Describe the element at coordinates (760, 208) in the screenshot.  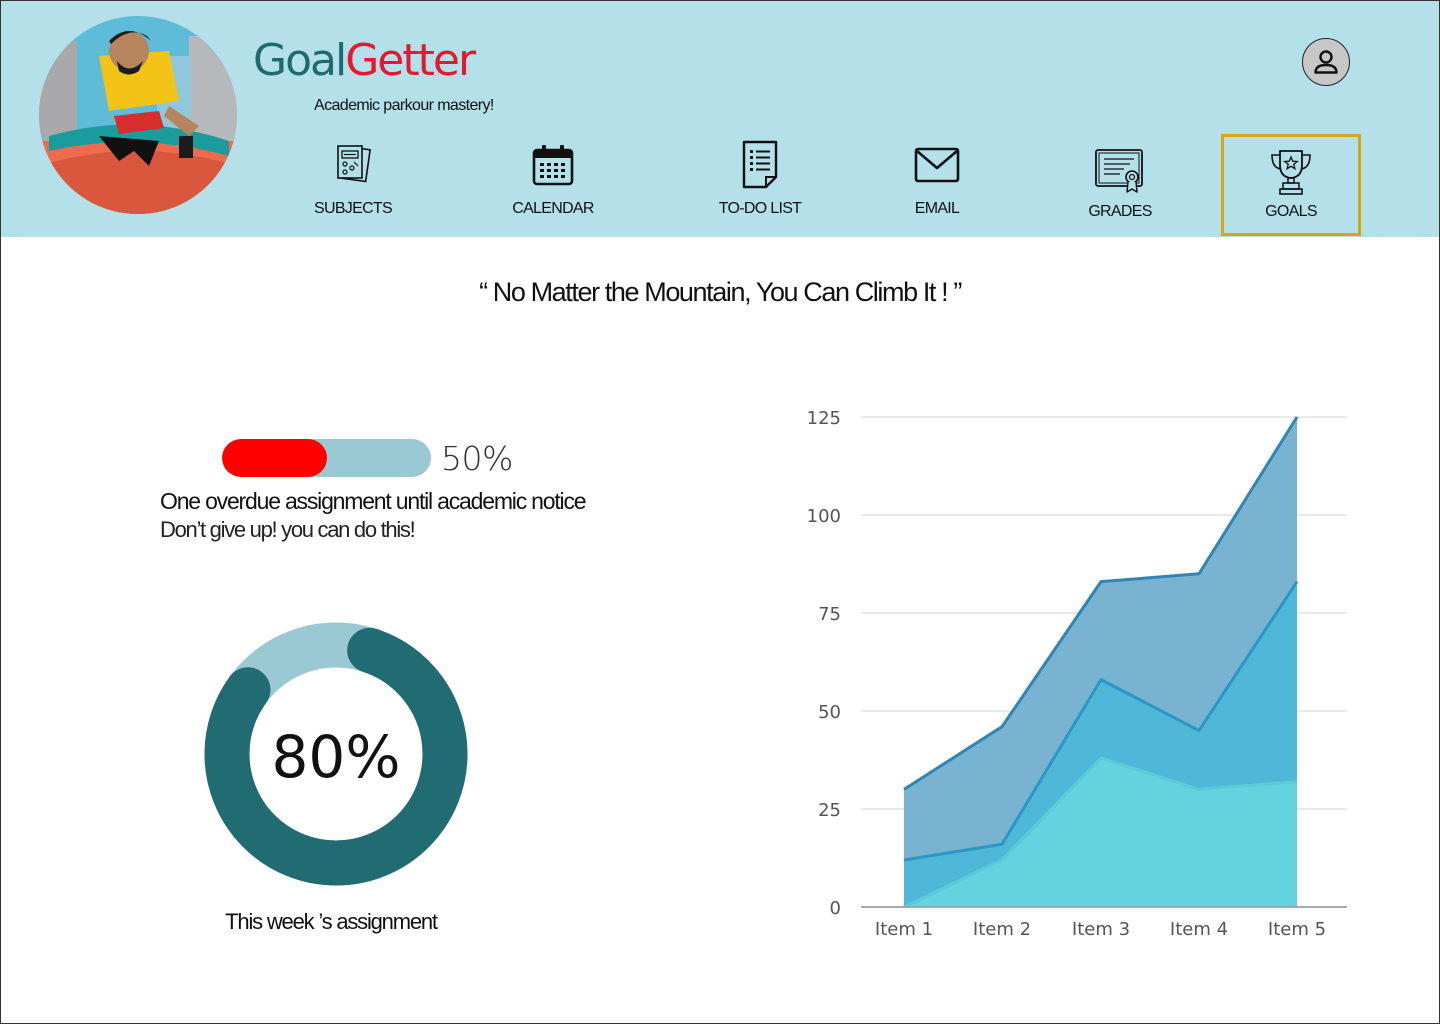
I see `nav-label: TO-DO LIST` at that location.